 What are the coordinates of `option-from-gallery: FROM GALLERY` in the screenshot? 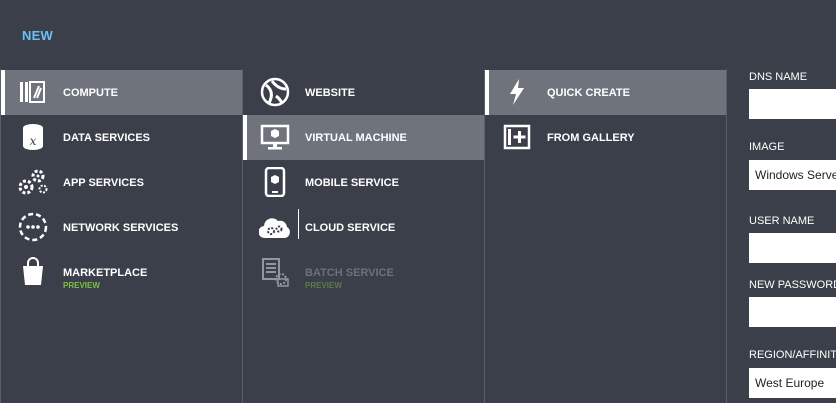 It's located at (606, 137).